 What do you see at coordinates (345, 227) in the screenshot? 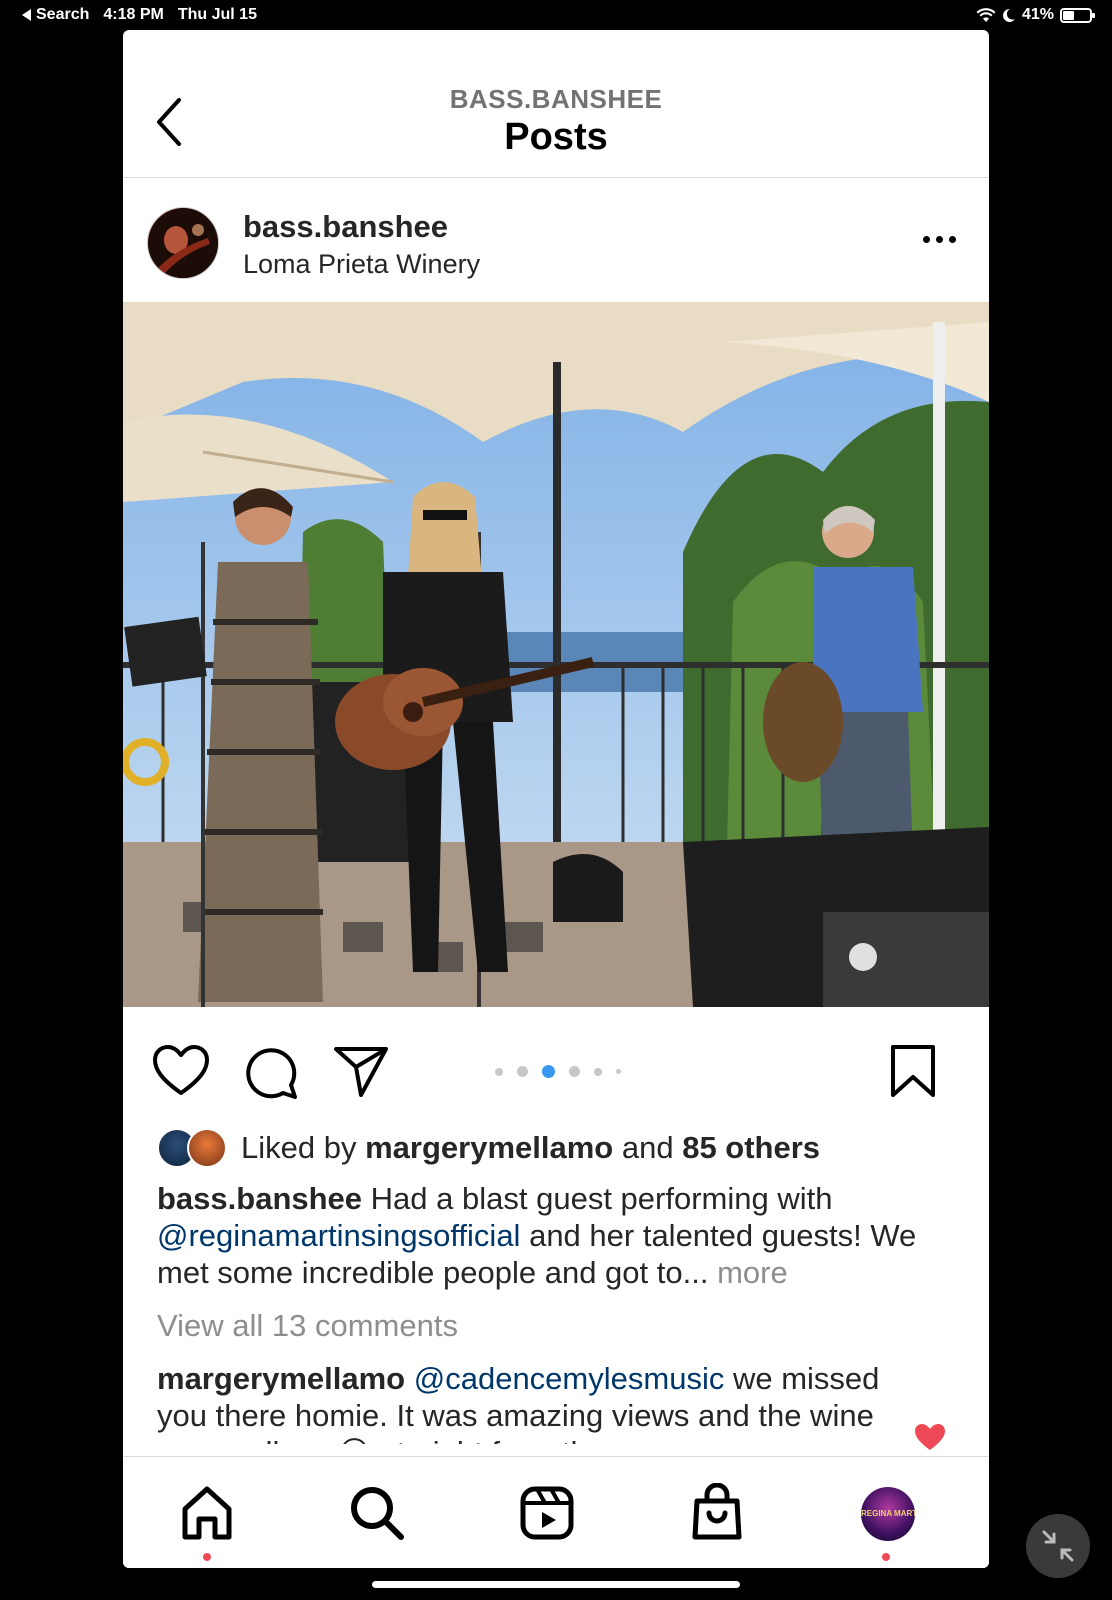
I see `post-author-username: bass.banshee` at bounding box center [345, 227].